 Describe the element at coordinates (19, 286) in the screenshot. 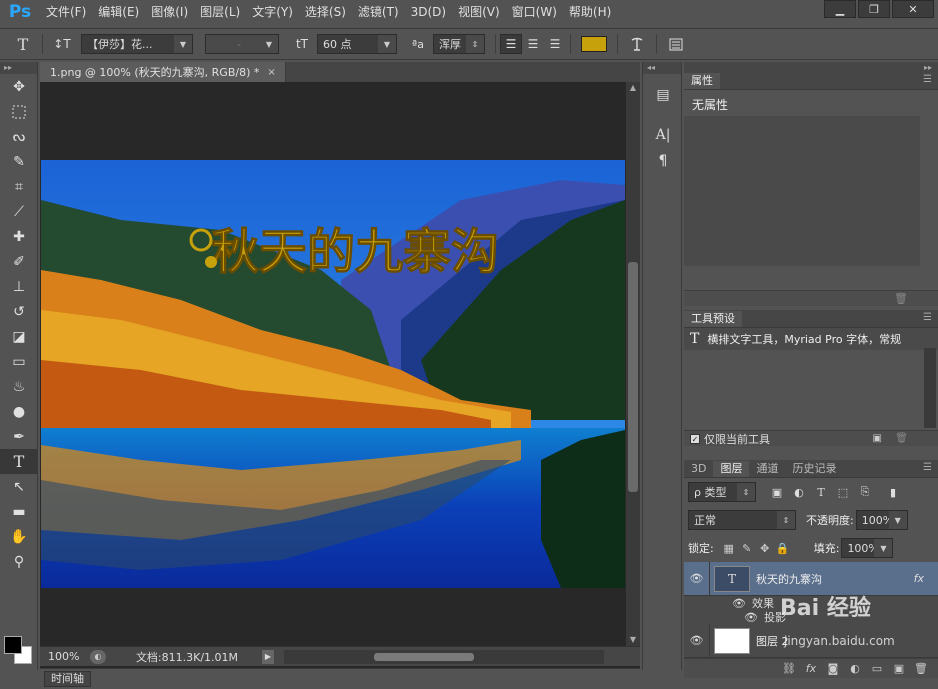

I see `clone-stamp-tool-icon: ⊥` at that location.